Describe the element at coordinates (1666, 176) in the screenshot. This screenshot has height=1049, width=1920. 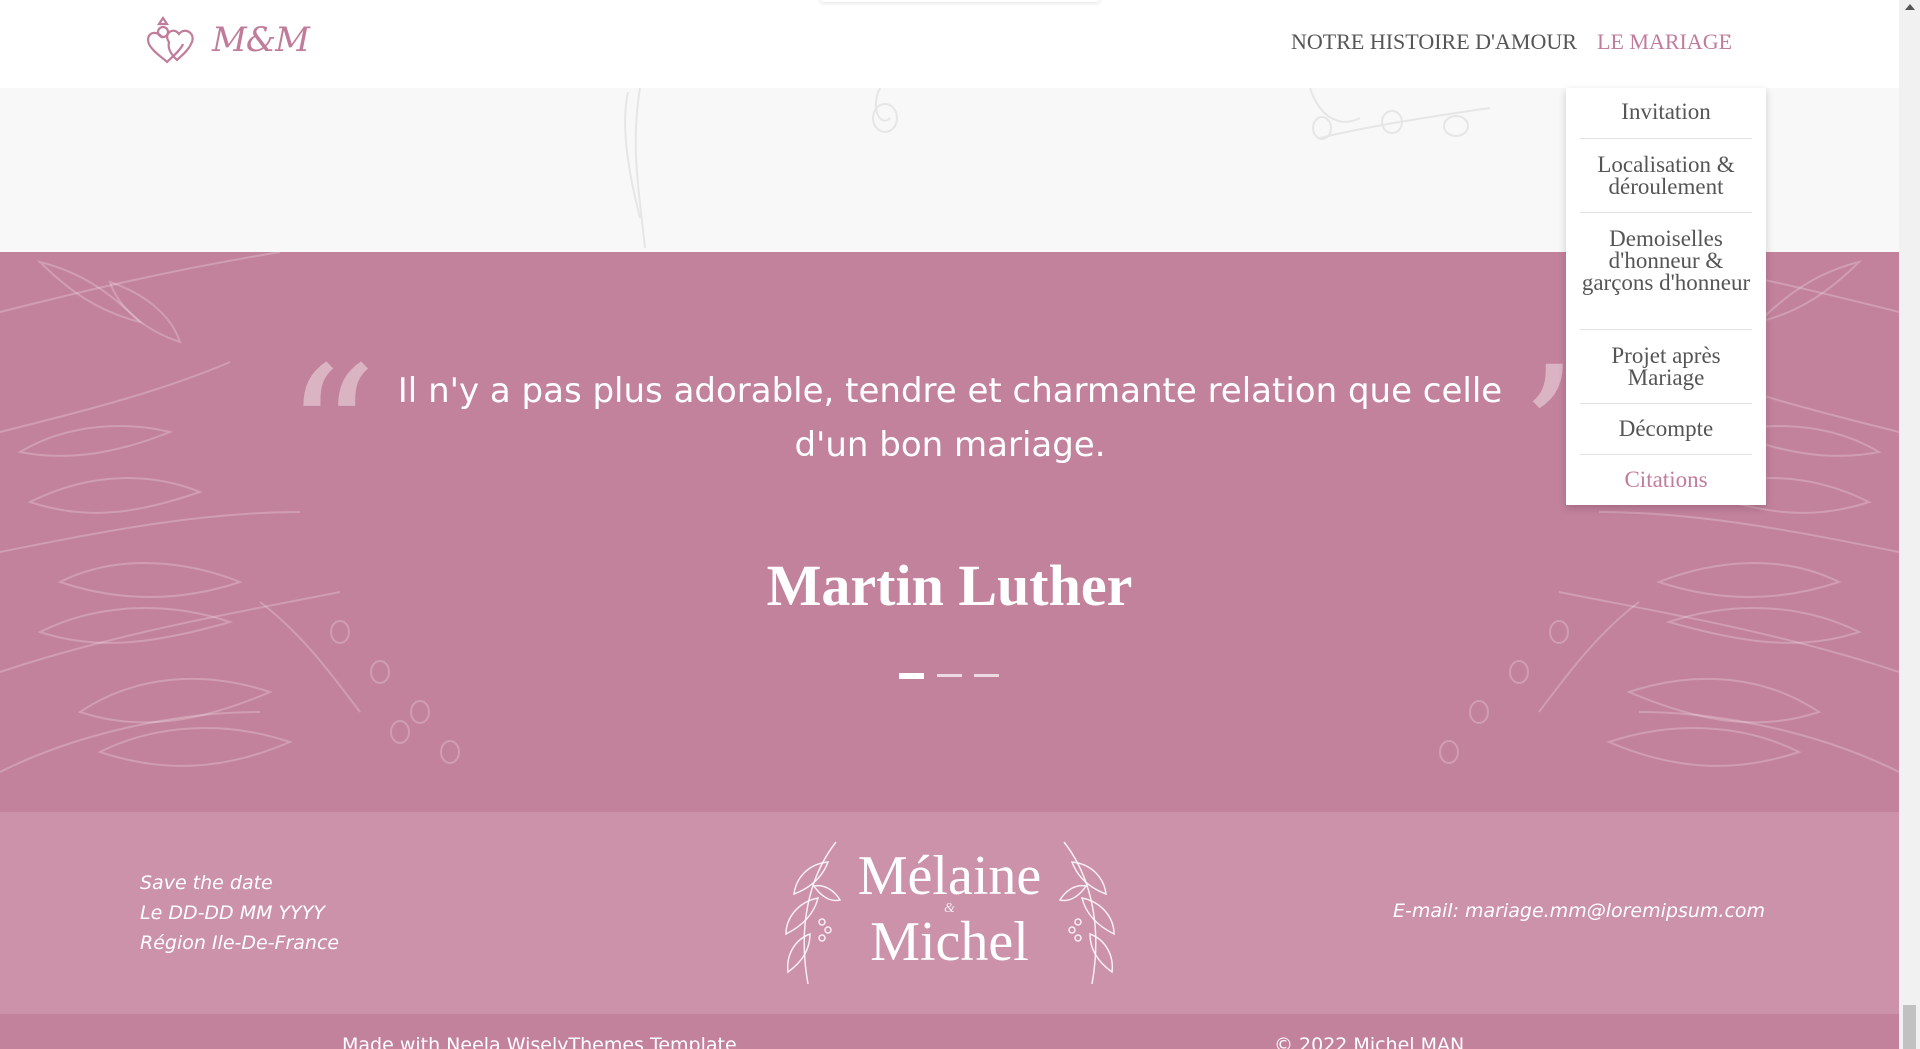
I see `dropdown-item-localisation: Localisation & déroulement` at that location.